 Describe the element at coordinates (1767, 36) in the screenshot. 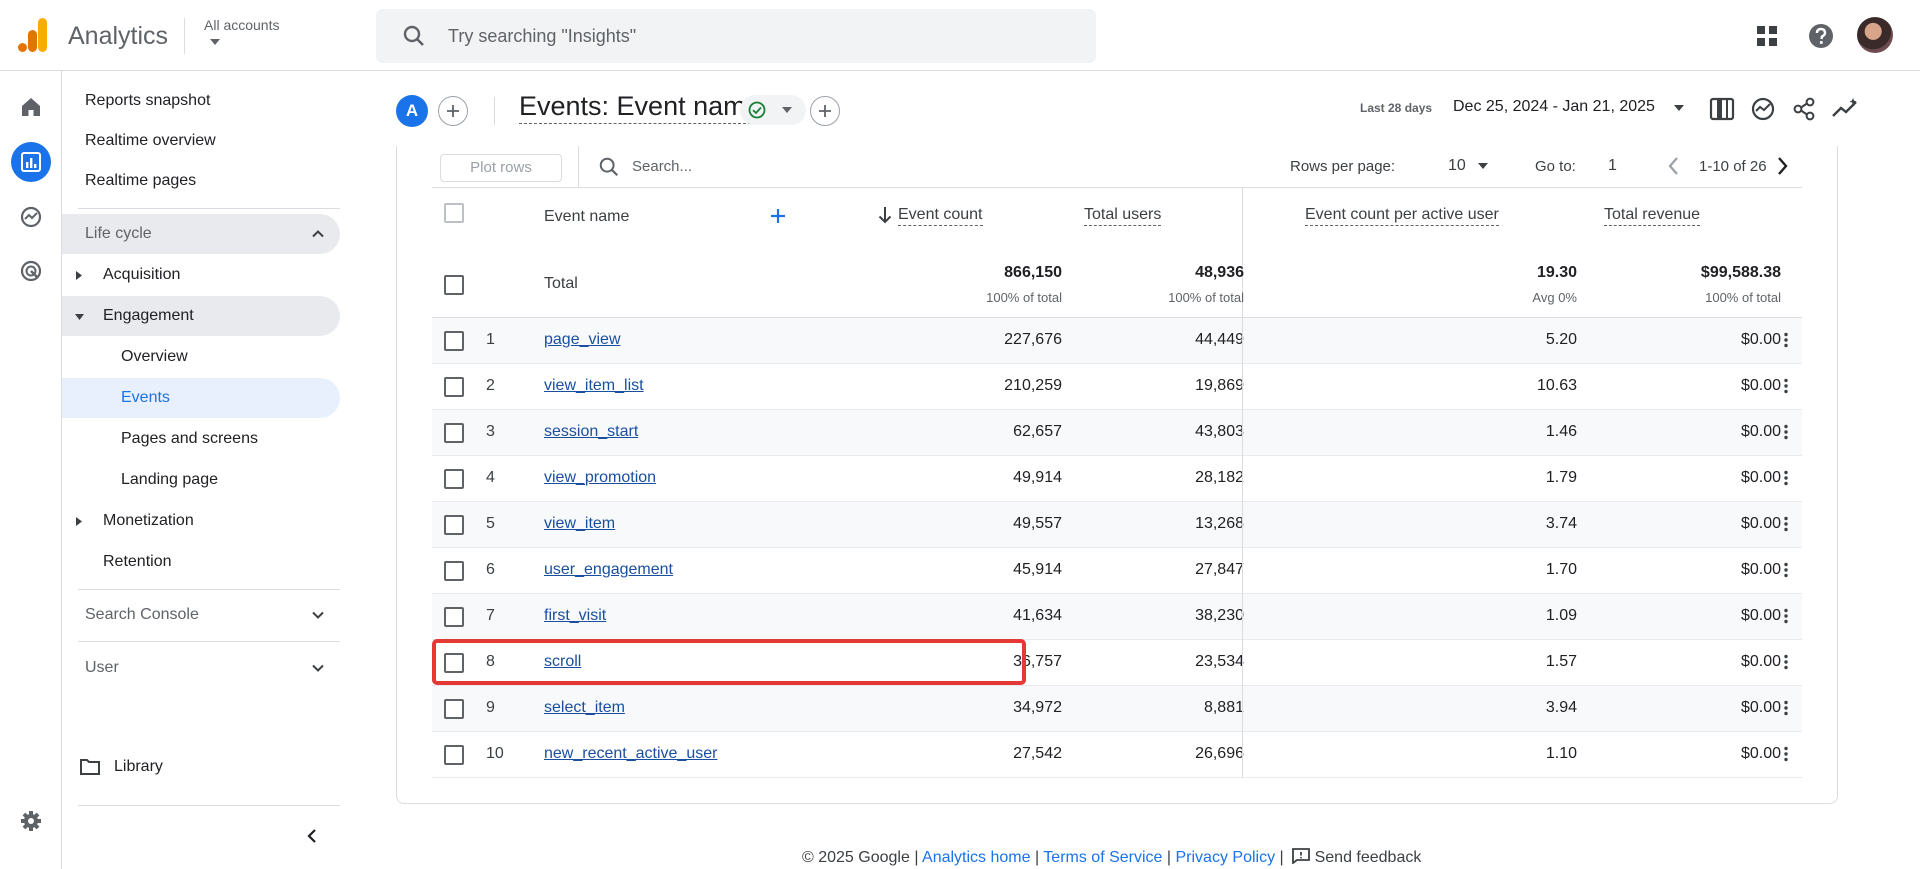

I see `apps-grid-icon` at that location.